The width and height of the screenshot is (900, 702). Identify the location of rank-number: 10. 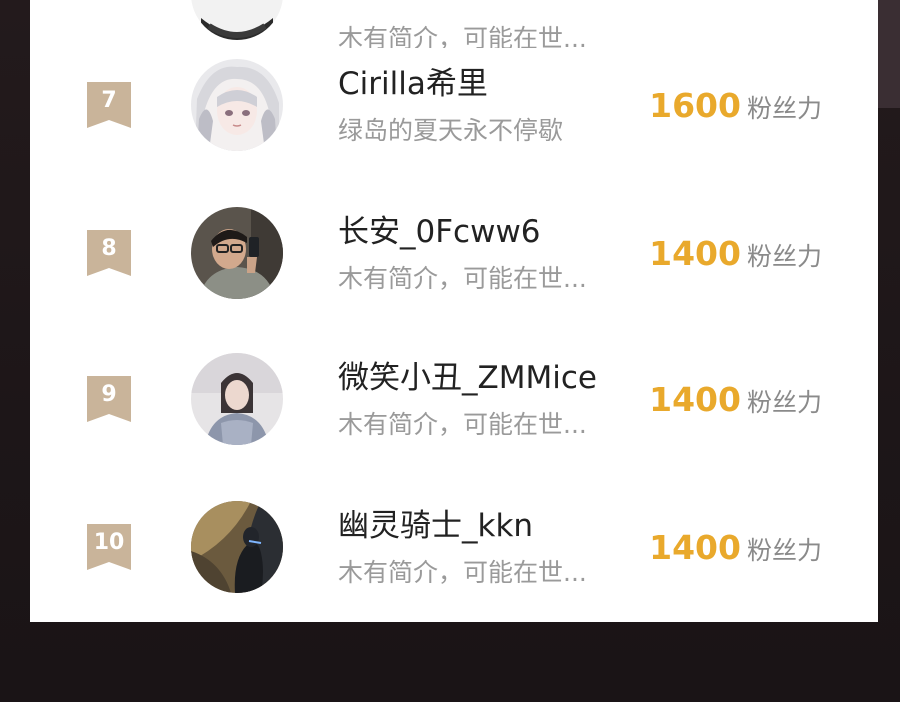
(109, 542).